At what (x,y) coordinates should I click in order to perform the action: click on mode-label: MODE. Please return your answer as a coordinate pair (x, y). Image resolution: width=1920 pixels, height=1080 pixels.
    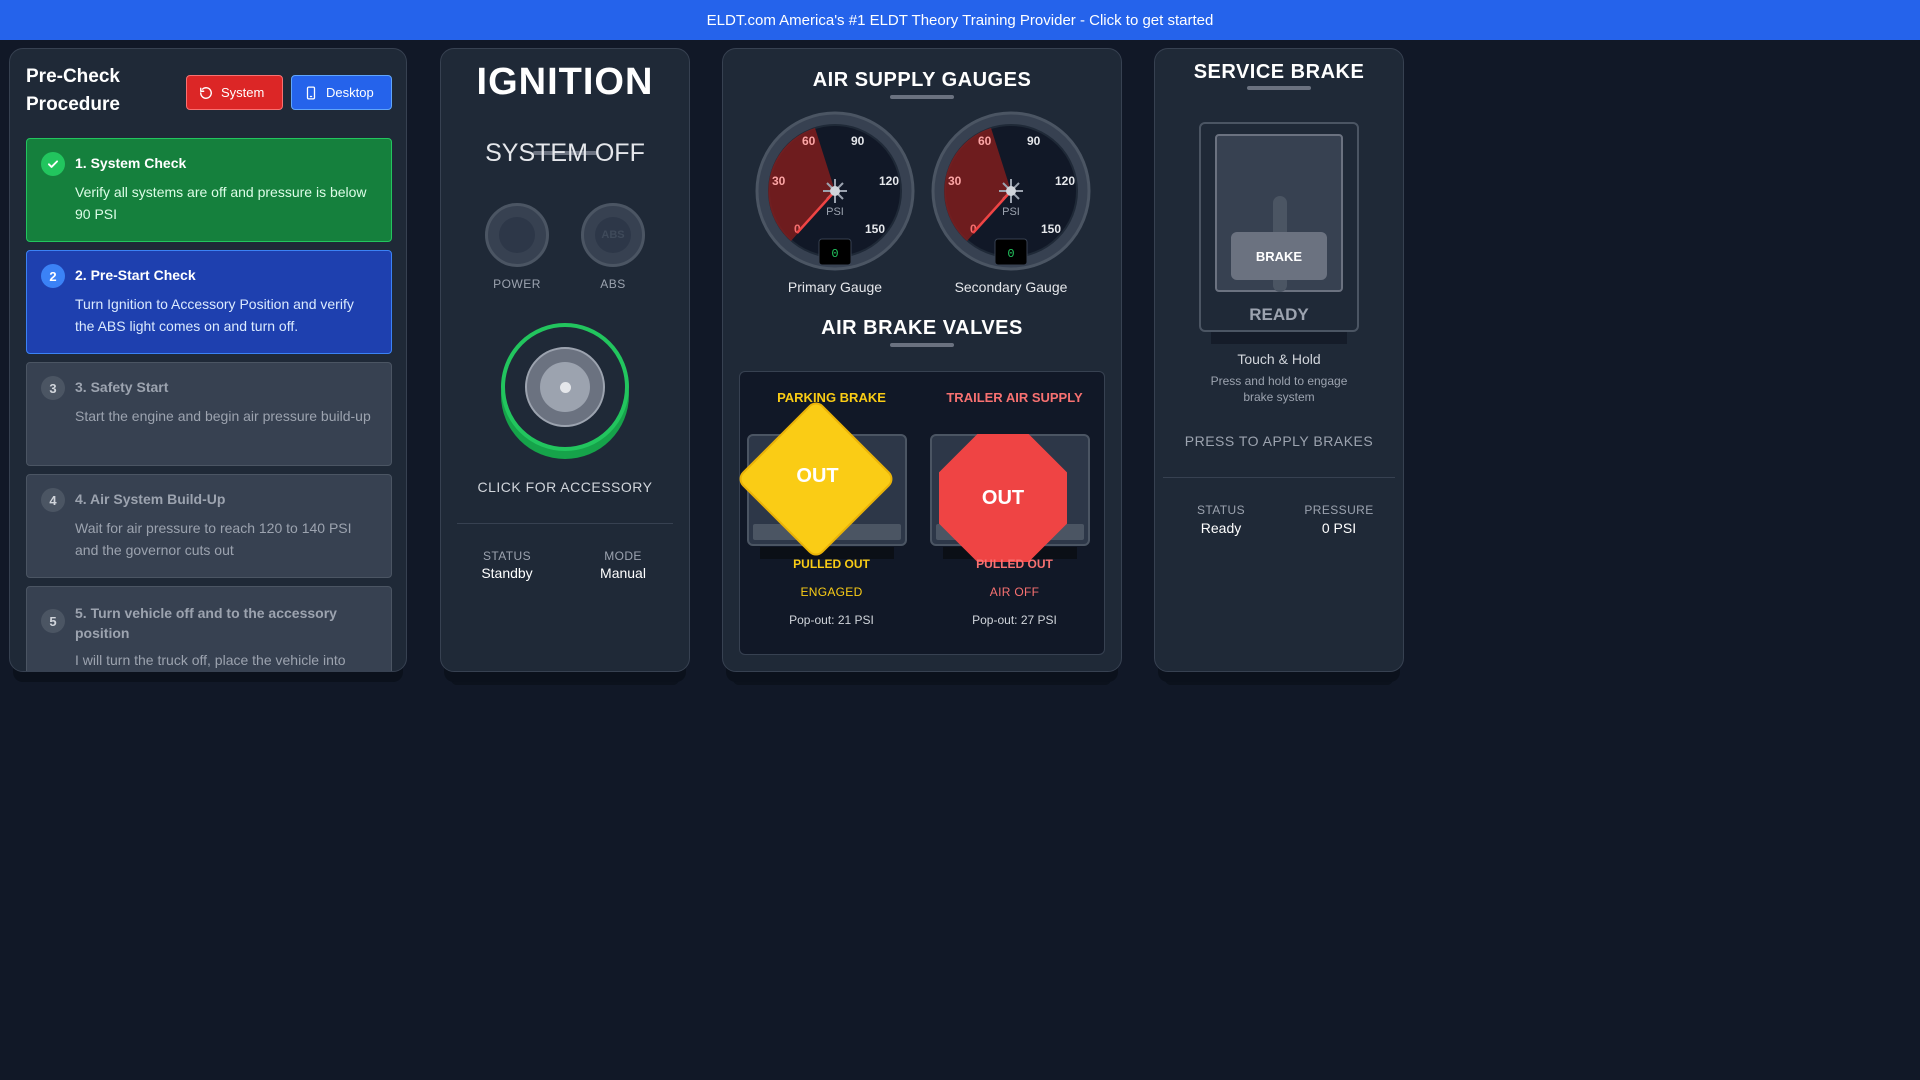
    Looking at the image, I should click on (623, 556).